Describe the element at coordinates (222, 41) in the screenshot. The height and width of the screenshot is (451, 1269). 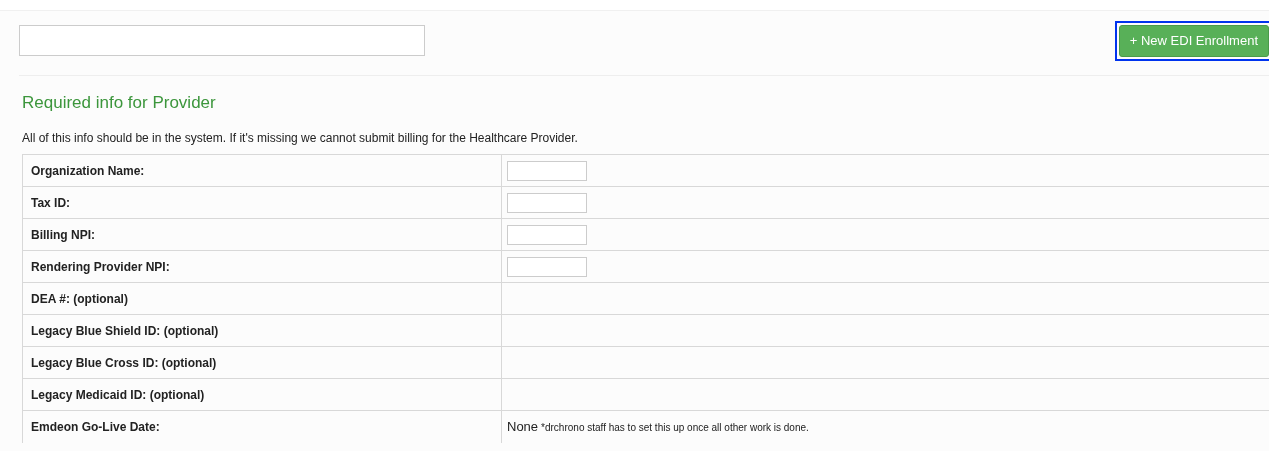
I see `search-field` at that location.